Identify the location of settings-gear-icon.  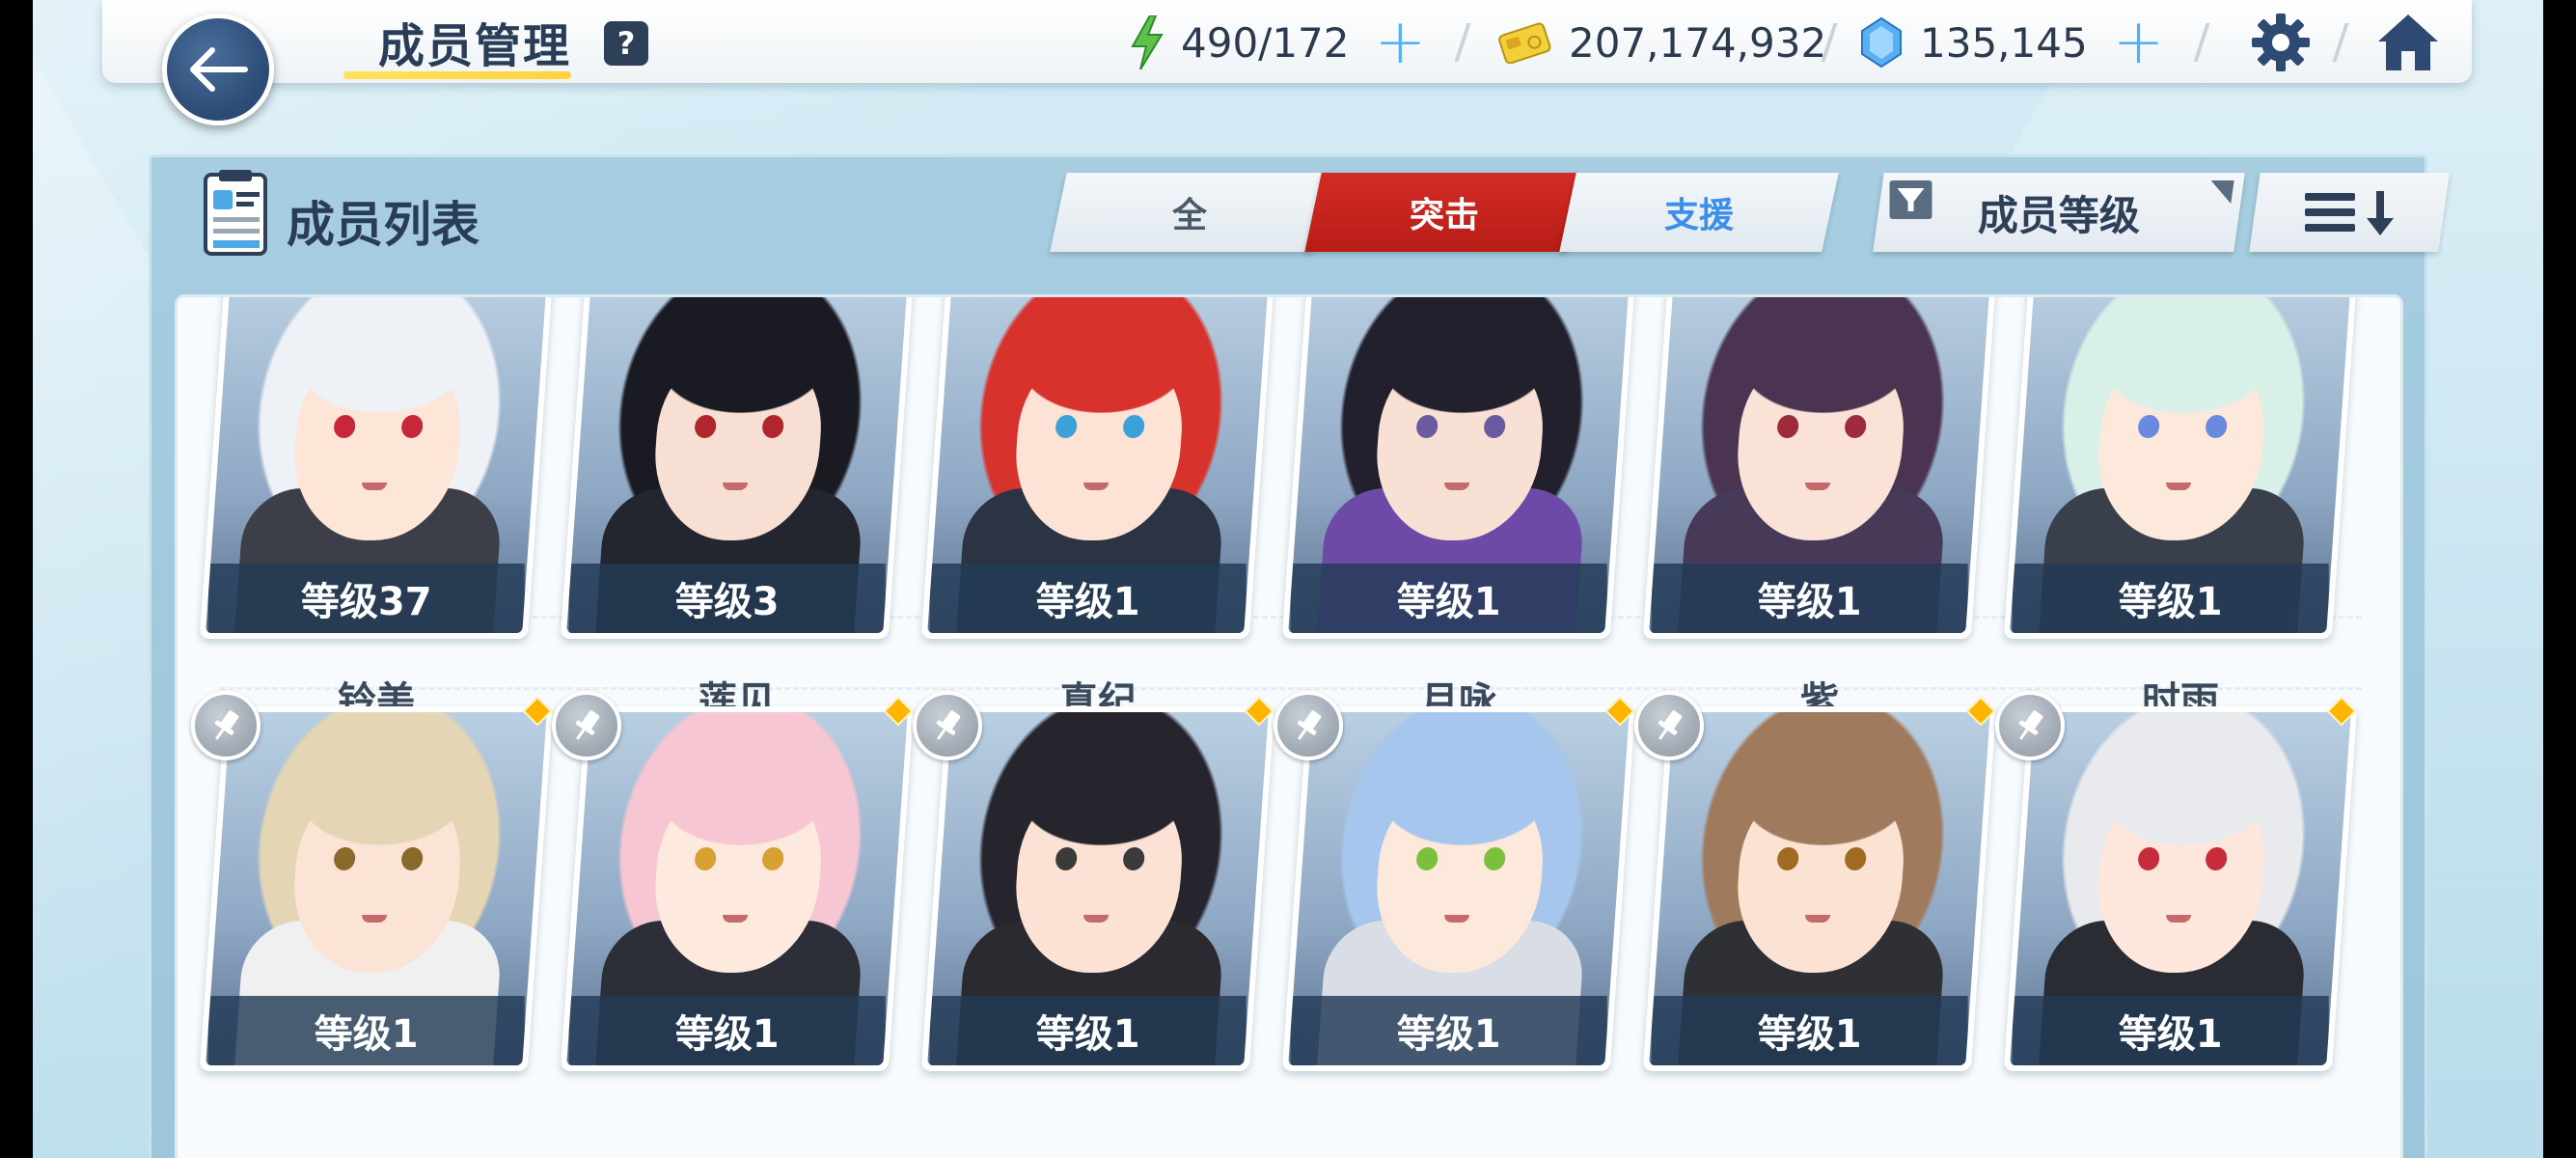
(2281, 42).